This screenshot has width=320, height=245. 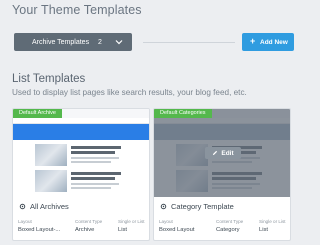 I want to click on edit-label: Edit, so click(x=227, y=153).